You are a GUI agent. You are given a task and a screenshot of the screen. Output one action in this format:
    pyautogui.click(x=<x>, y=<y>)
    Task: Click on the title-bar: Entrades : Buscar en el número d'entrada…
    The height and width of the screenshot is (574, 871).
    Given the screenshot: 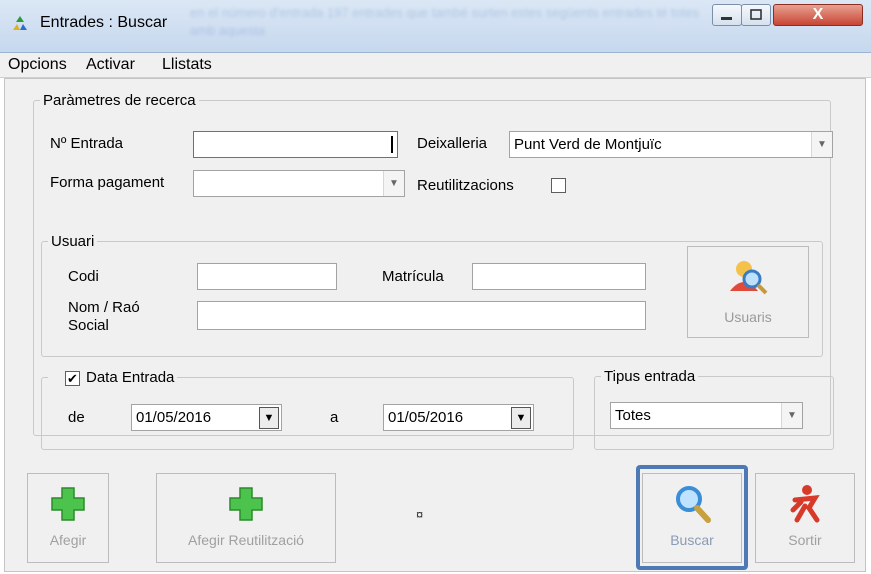 What is the action you would take?
    pyautogui.click(x=435, y=26)
    